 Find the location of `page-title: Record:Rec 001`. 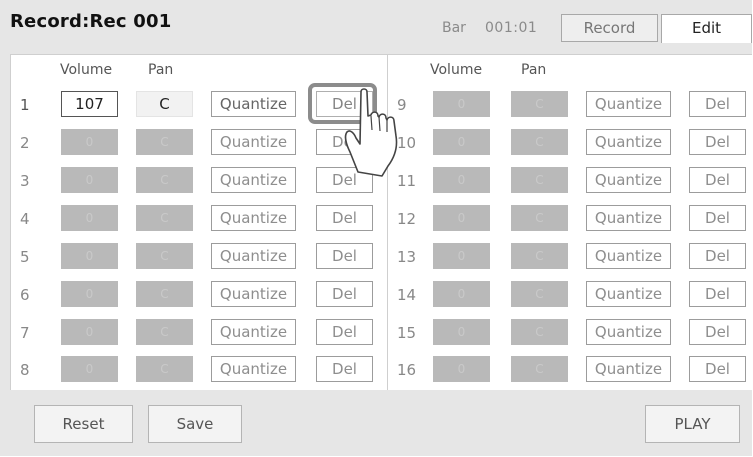

page-title: Record:Rec 001 is located at coordinates (91, 21).